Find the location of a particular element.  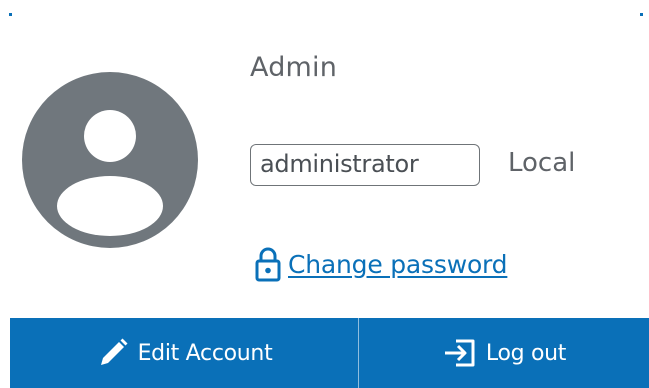

change-password-link: Change password is located at coordinates (381, 264).